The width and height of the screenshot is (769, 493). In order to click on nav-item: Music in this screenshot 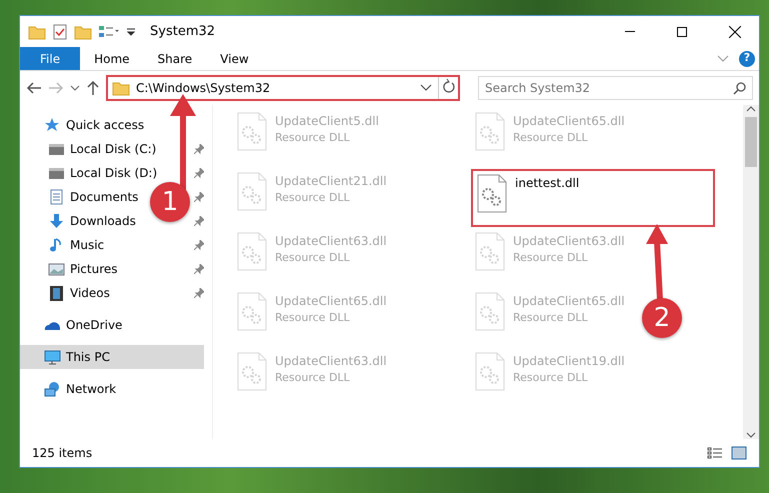, I will do `click(66, 245)`.